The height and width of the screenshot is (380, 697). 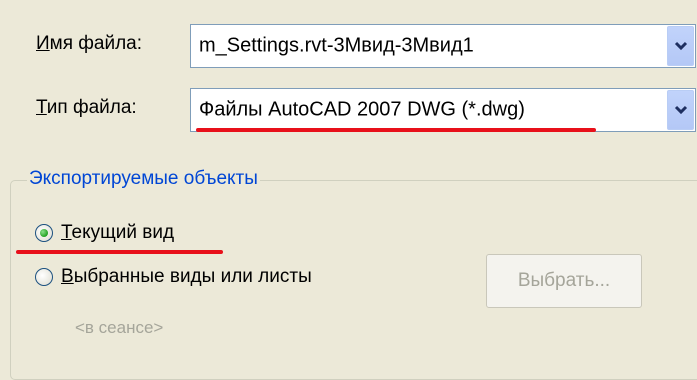 What do you see at coordinates (44, 277) in the screenshot?
I see `radio-button-unselected` at bounding box center [44, 277].